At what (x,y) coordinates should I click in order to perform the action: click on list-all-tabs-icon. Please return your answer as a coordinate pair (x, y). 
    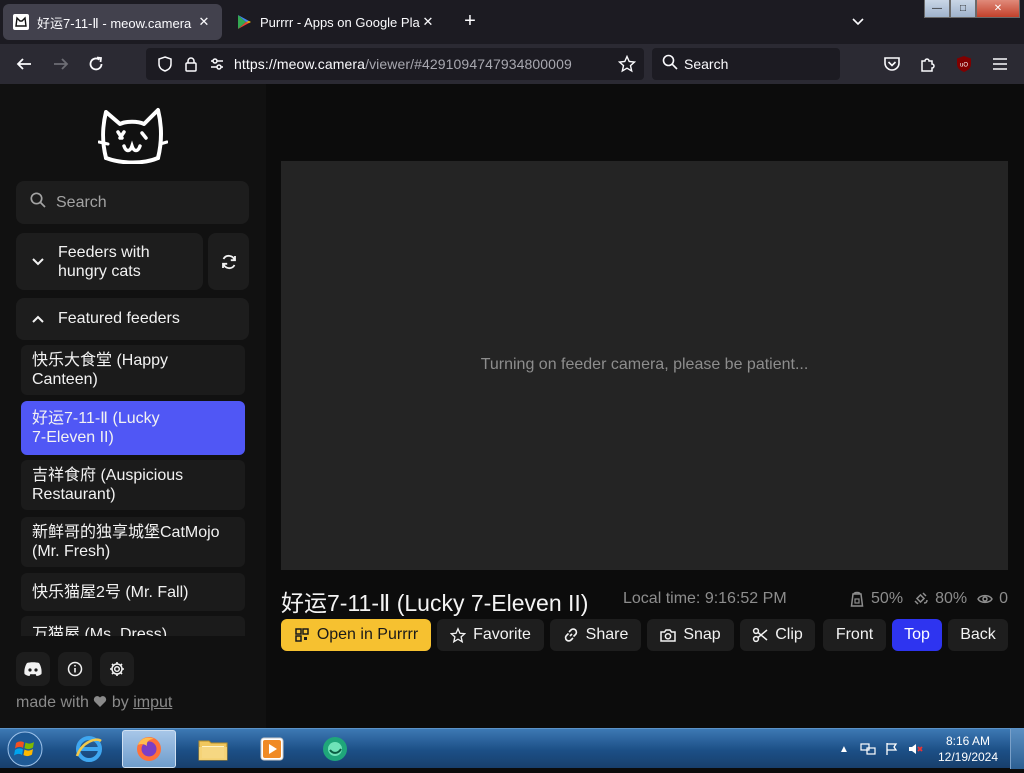
    Looking at the image, I should click on (858, 22).